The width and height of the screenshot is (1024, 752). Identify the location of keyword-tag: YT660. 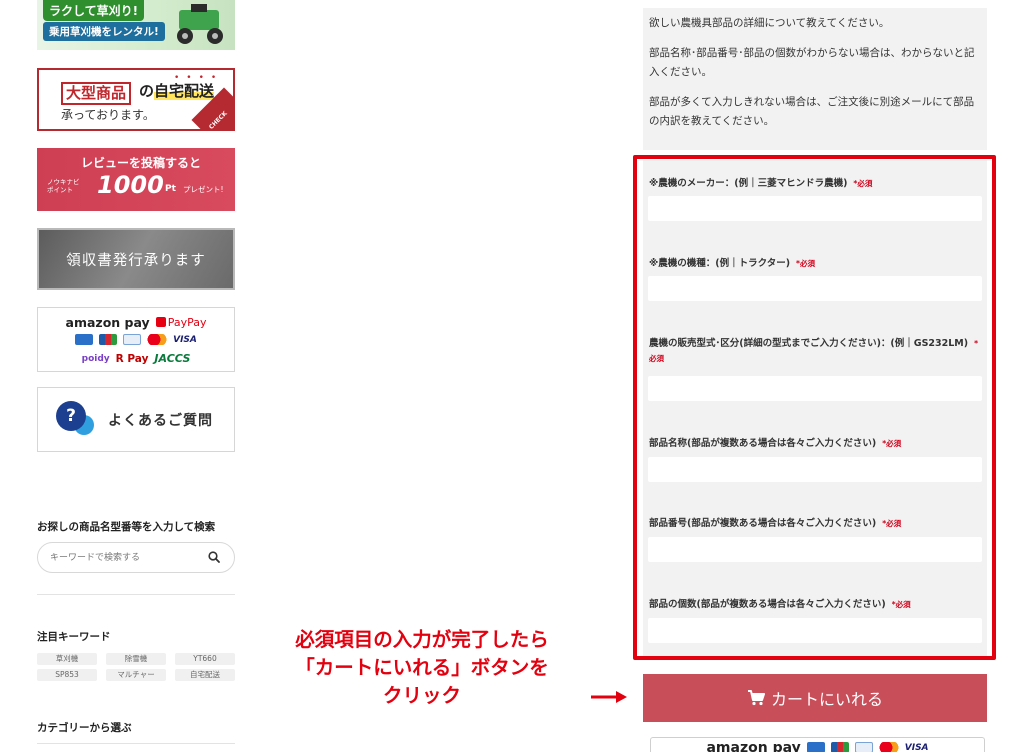
(205, 659).